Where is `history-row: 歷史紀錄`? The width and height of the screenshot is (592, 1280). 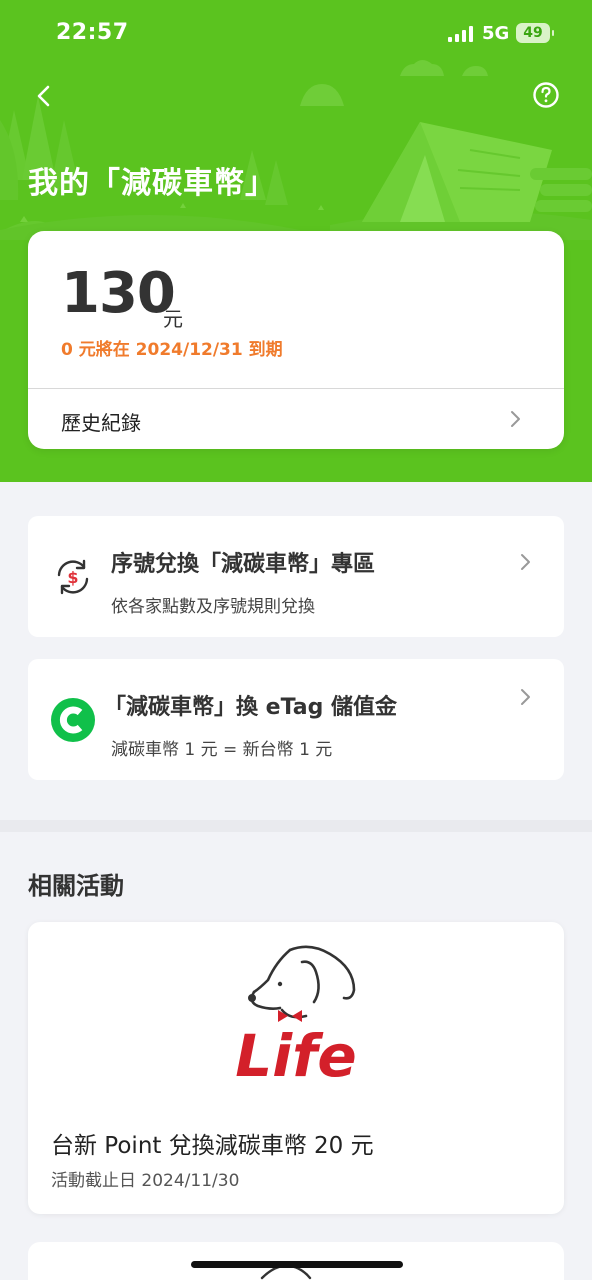 history-row: 歷史紀錄 is located at coordinates (296, 419).